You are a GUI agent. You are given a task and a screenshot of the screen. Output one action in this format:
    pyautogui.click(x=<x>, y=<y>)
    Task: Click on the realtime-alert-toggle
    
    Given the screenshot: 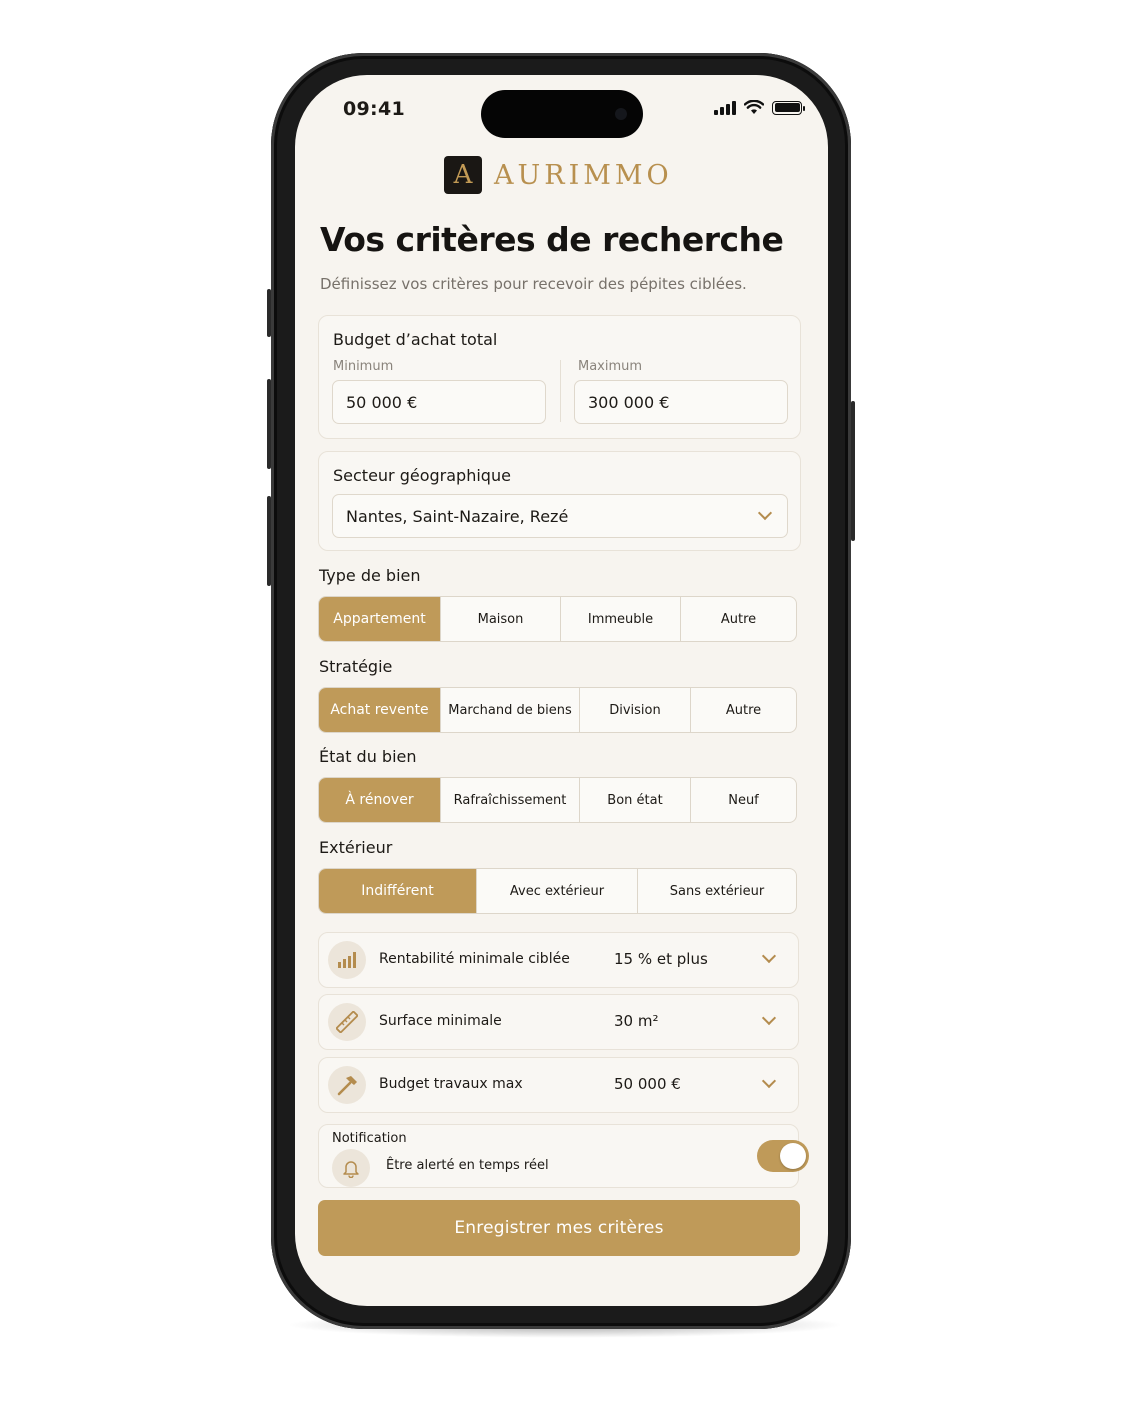 What is the action you would take?
    pyautogui.click(x=783, y=1156)
    